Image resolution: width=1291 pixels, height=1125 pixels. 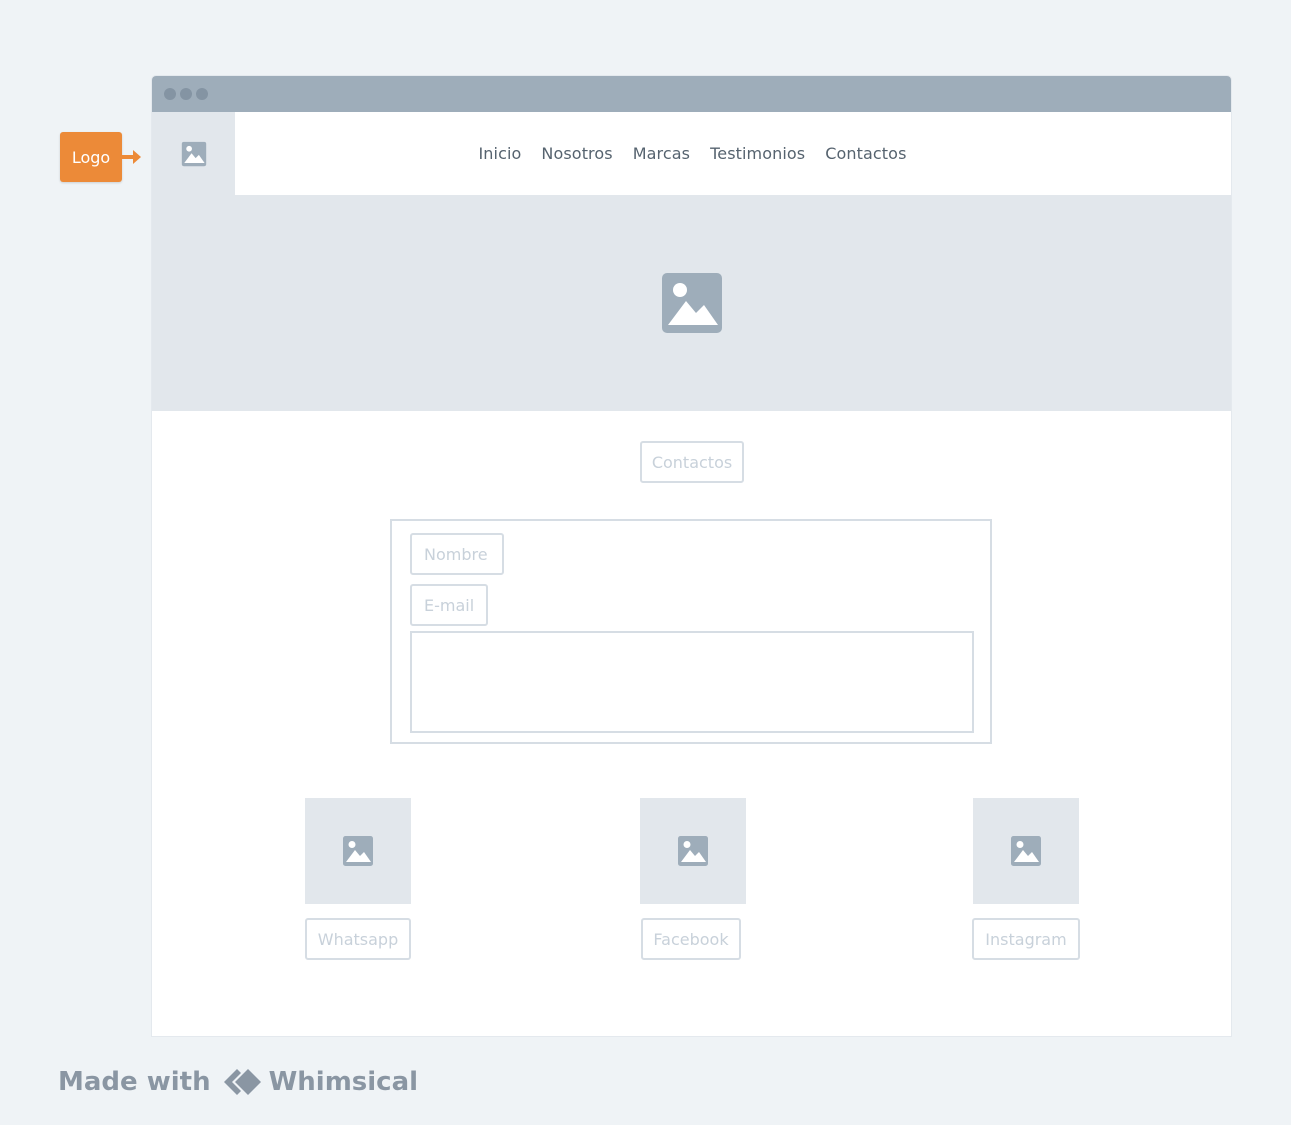 I want to click on whimsical-logo-icon, so click(x=242, y=1082).